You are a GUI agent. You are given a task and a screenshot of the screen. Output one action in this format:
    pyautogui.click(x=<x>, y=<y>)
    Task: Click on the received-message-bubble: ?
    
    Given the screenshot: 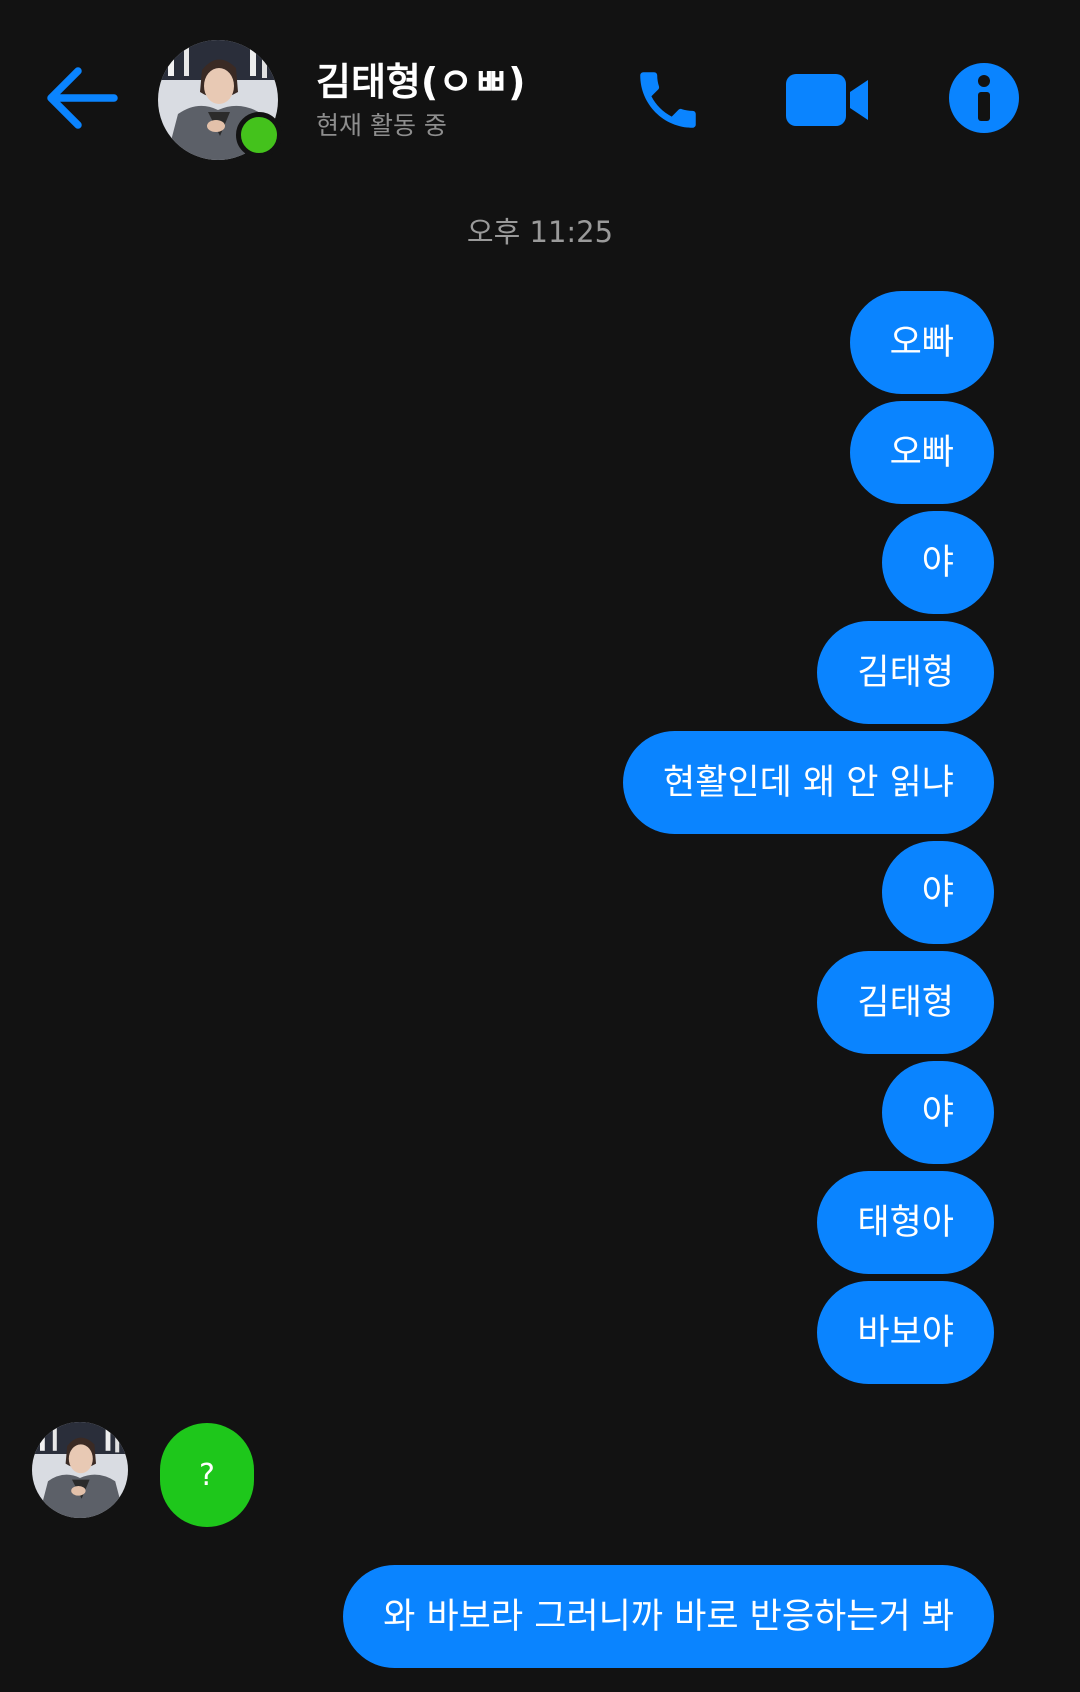 What is the action you would take?
    pyautogui.click(x=207, y=1475)
    